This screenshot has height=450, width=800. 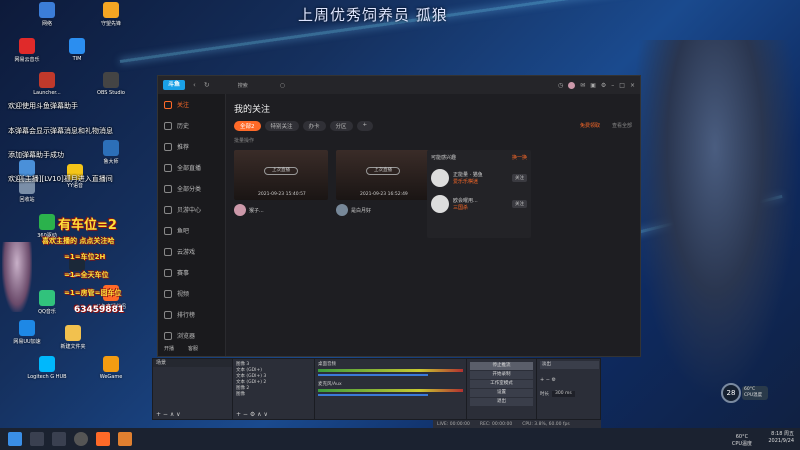 What do you see at coordinates (191, 272) in the screenshot?
I see `sidebar-item: 赛事` at bounding box center [191, 272].